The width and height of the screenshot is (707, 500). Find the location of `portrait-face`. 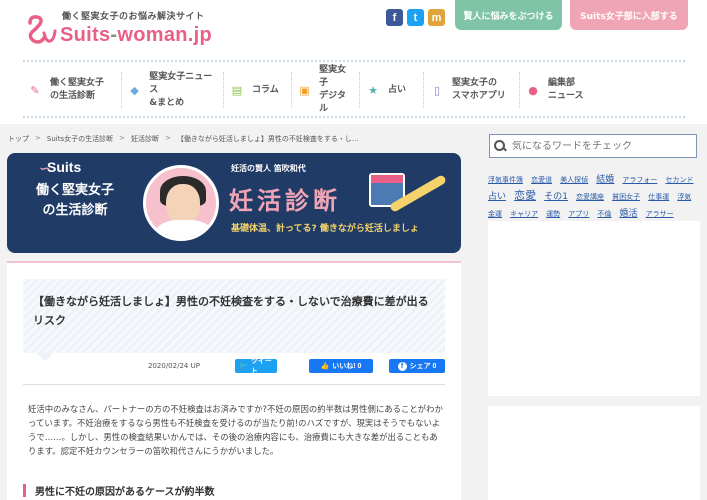

portrait-face is located at coordinates (183, 204).